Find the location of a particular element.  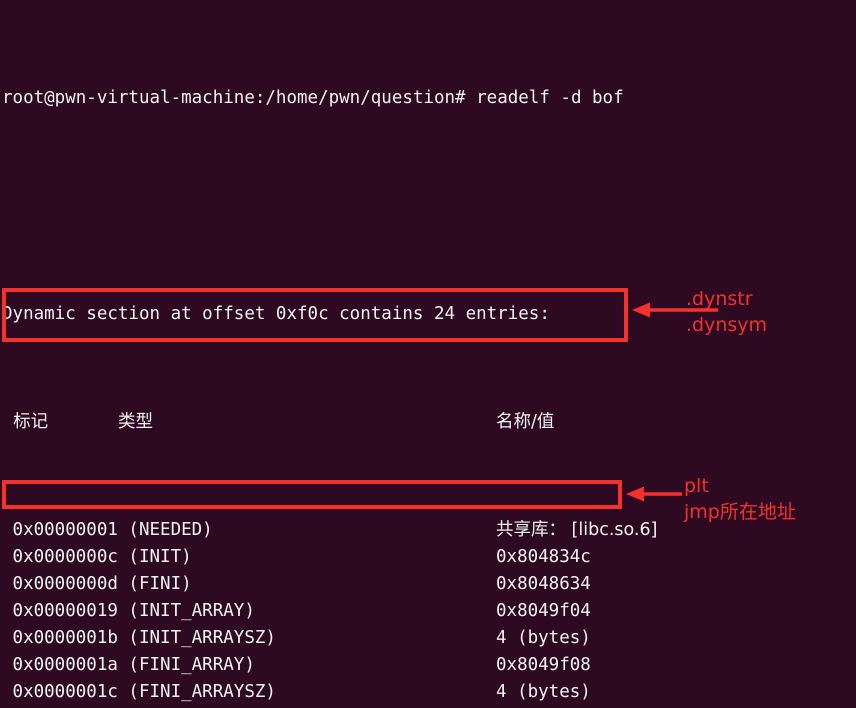

table-row: 0x0000001a (FINI_ARRAY) 0x8049f08 is located at coordinates (429, 665).